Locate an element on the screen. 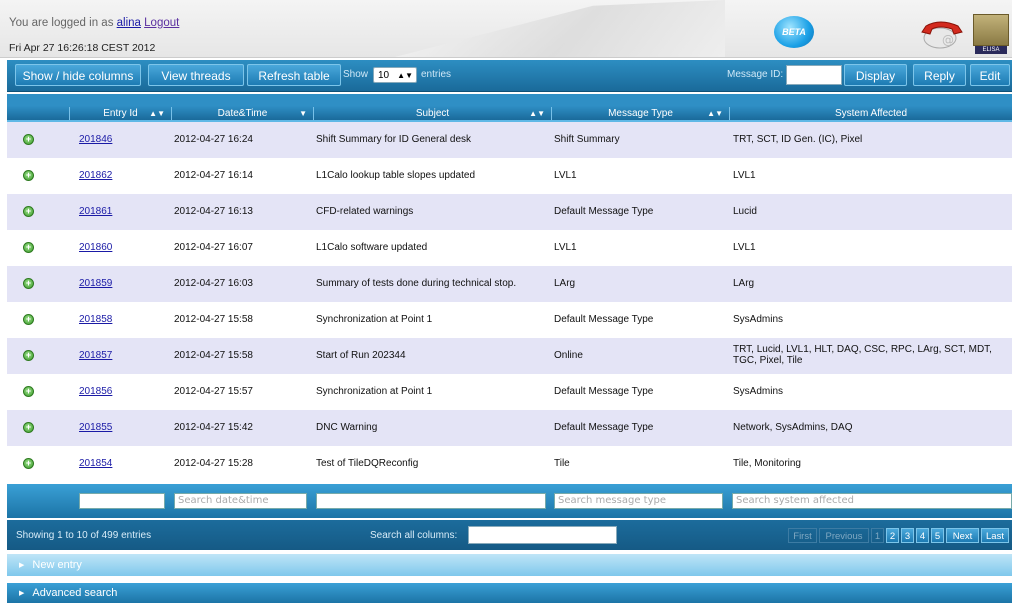  filter-datetime-input: Search date&time is located at coordinates (240, 501).